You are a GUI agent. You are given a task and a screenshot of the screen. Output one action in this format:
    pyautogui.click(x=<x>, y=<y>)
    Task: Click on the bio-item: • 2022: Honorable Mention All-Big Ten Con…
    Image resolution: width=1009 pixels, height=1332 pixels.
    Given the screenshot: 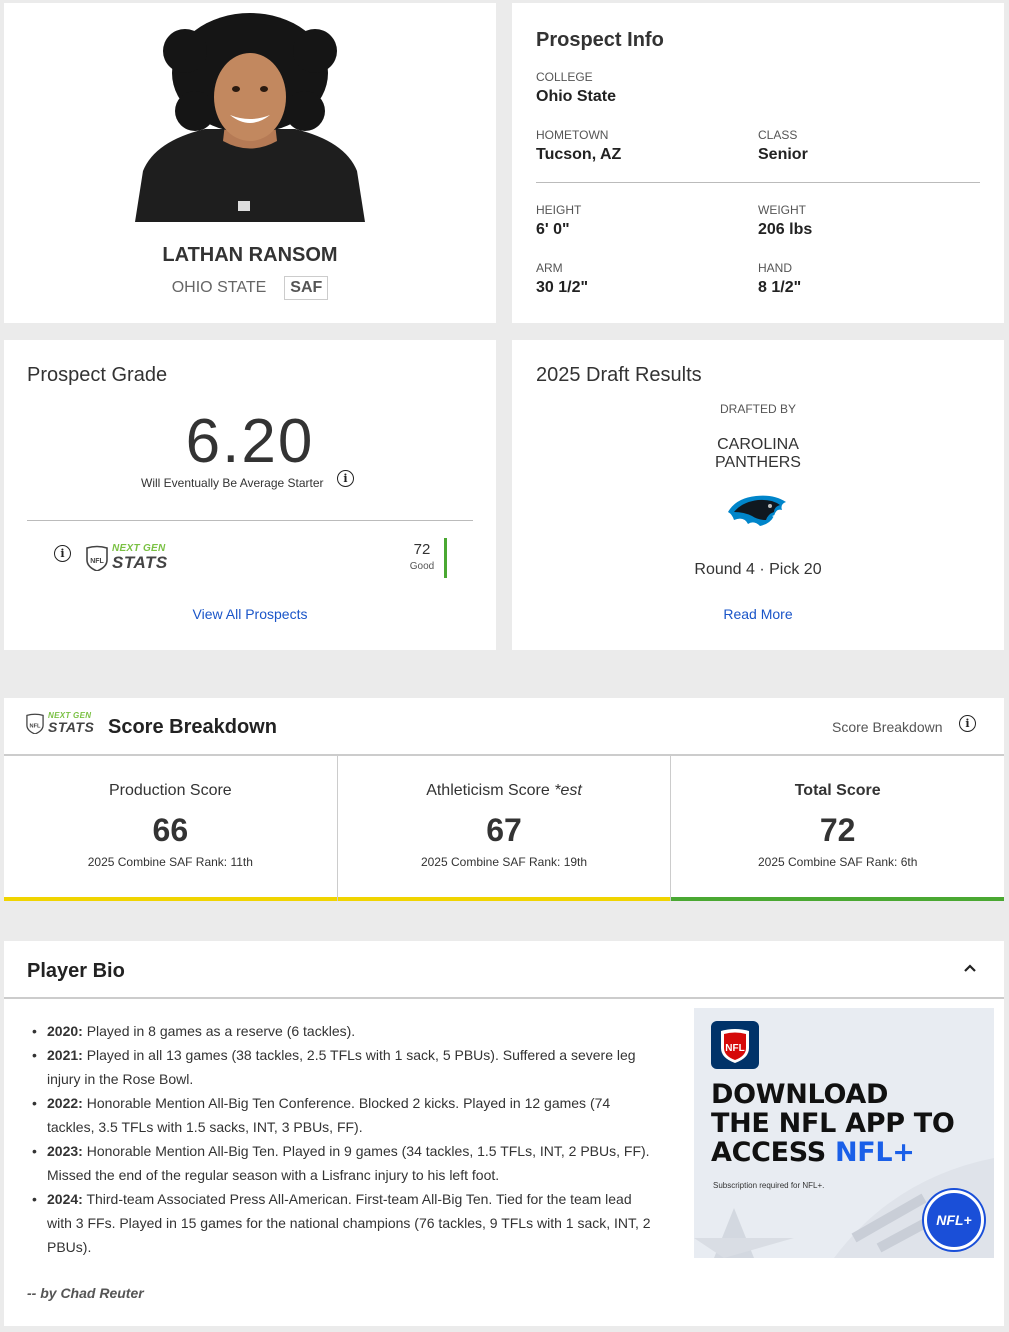 What is the action you would take?
    pyautogui.click(x=321, y=1115)
    